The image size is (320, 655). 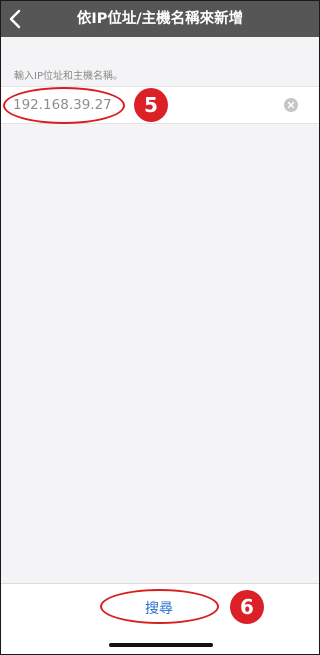 I want to click on ip-field-label: 輸入IP位址和主機名稱。, so click(x=68, y=76).